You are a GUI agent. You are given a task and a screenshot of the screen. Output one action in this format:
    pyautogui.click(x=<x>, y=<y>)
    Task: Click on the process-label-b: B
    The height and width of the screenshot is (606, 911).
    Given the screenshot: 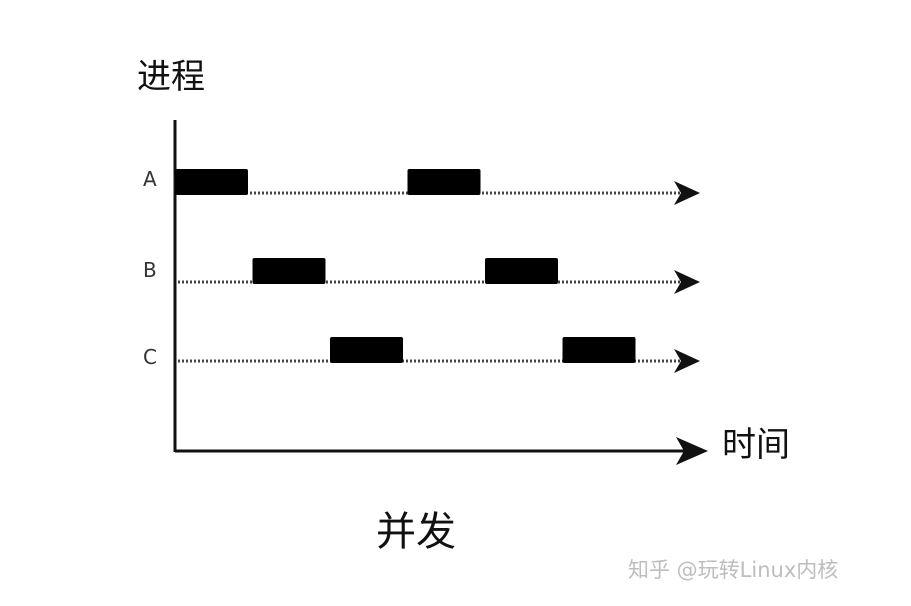 What is the action you would take?
    pyautogui.click(x=150, y=270)
    